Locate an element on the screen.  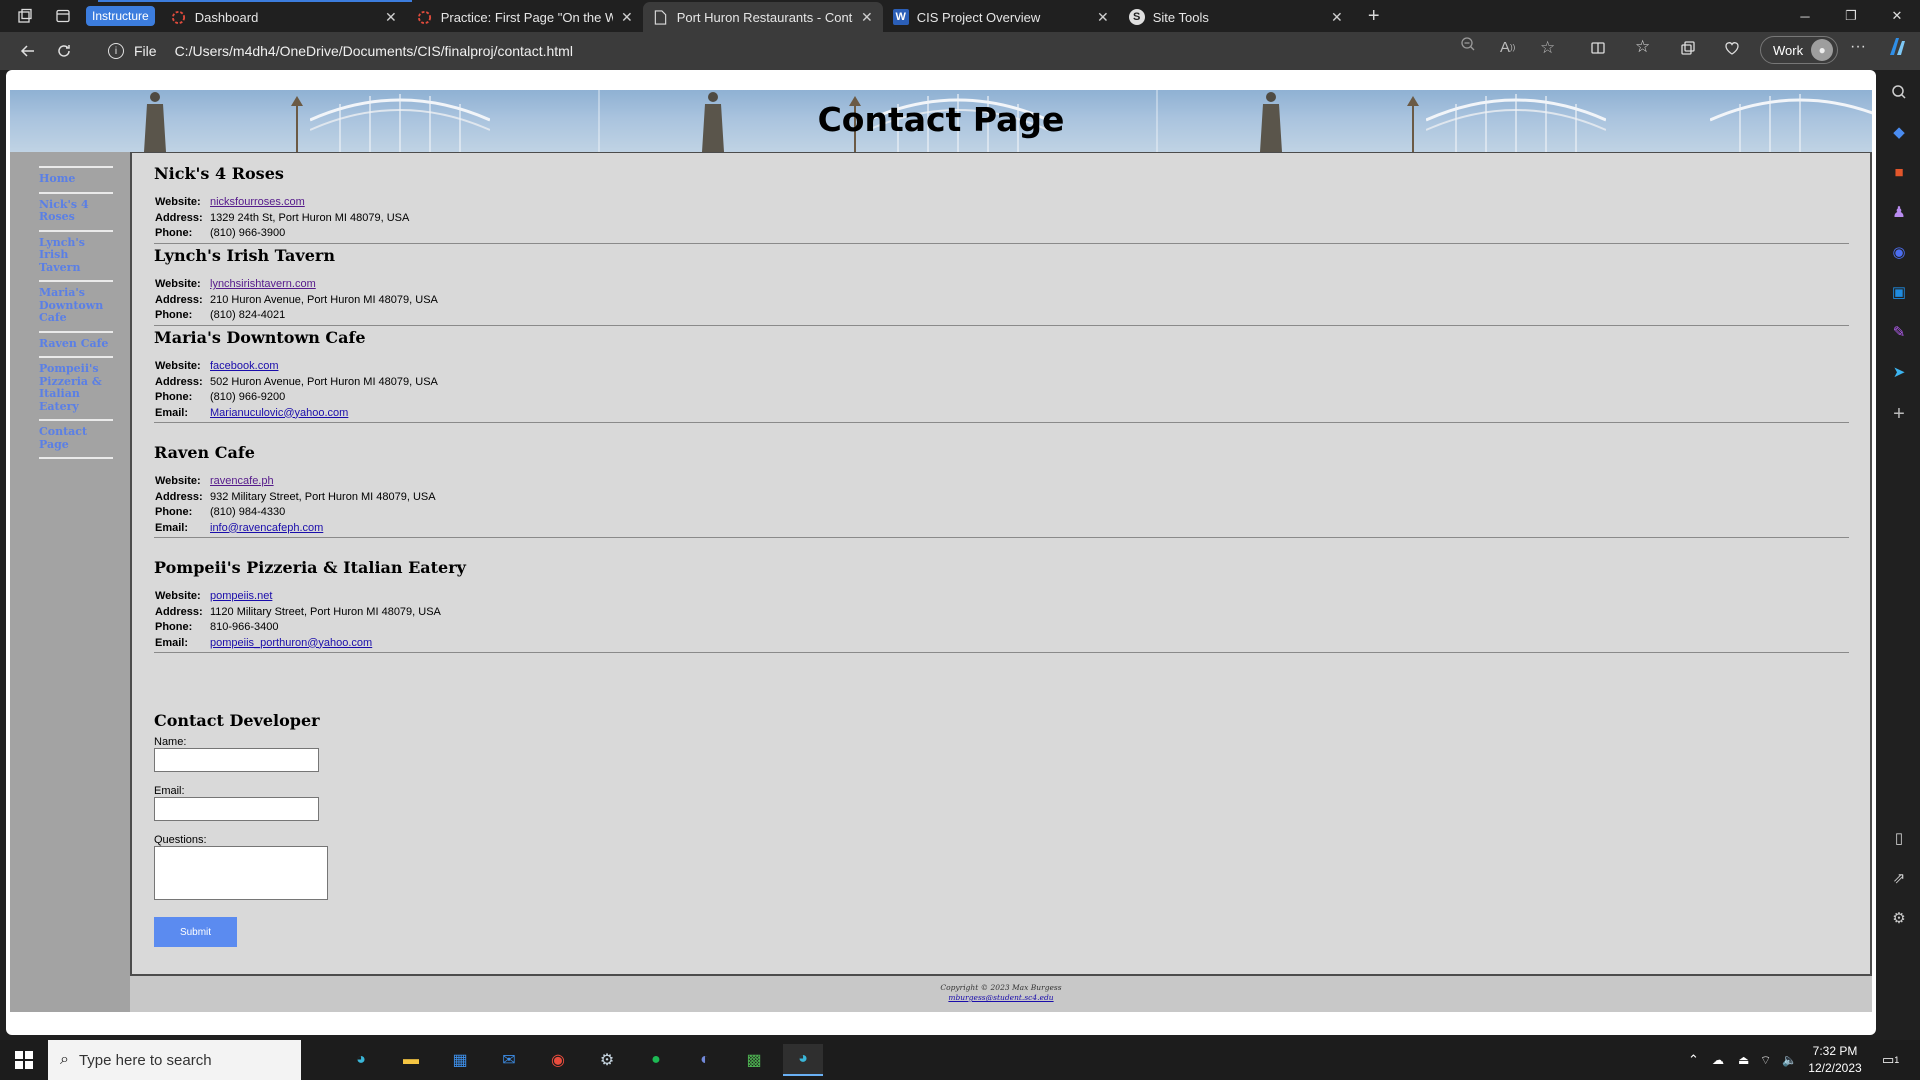
notification-icon: ▭ 1 is located at coordinates (1890, 1060).